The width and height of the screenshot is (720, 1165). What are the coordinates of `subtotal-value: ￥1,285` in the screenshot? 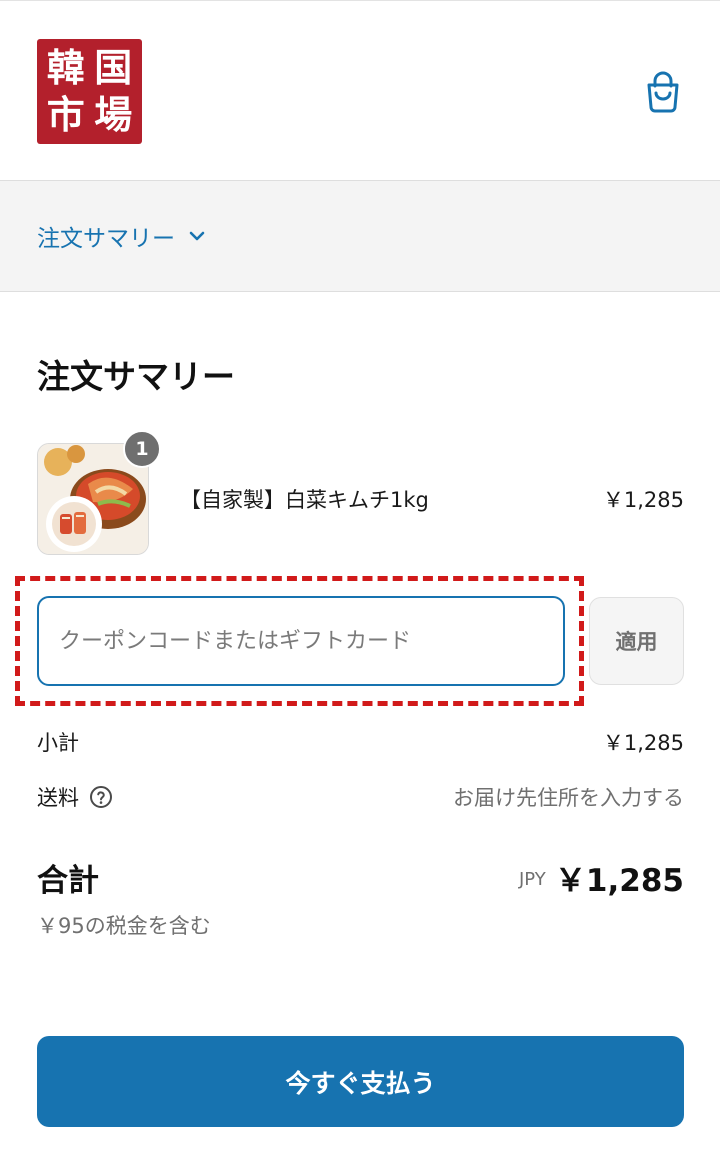 It's located at (643, 743).